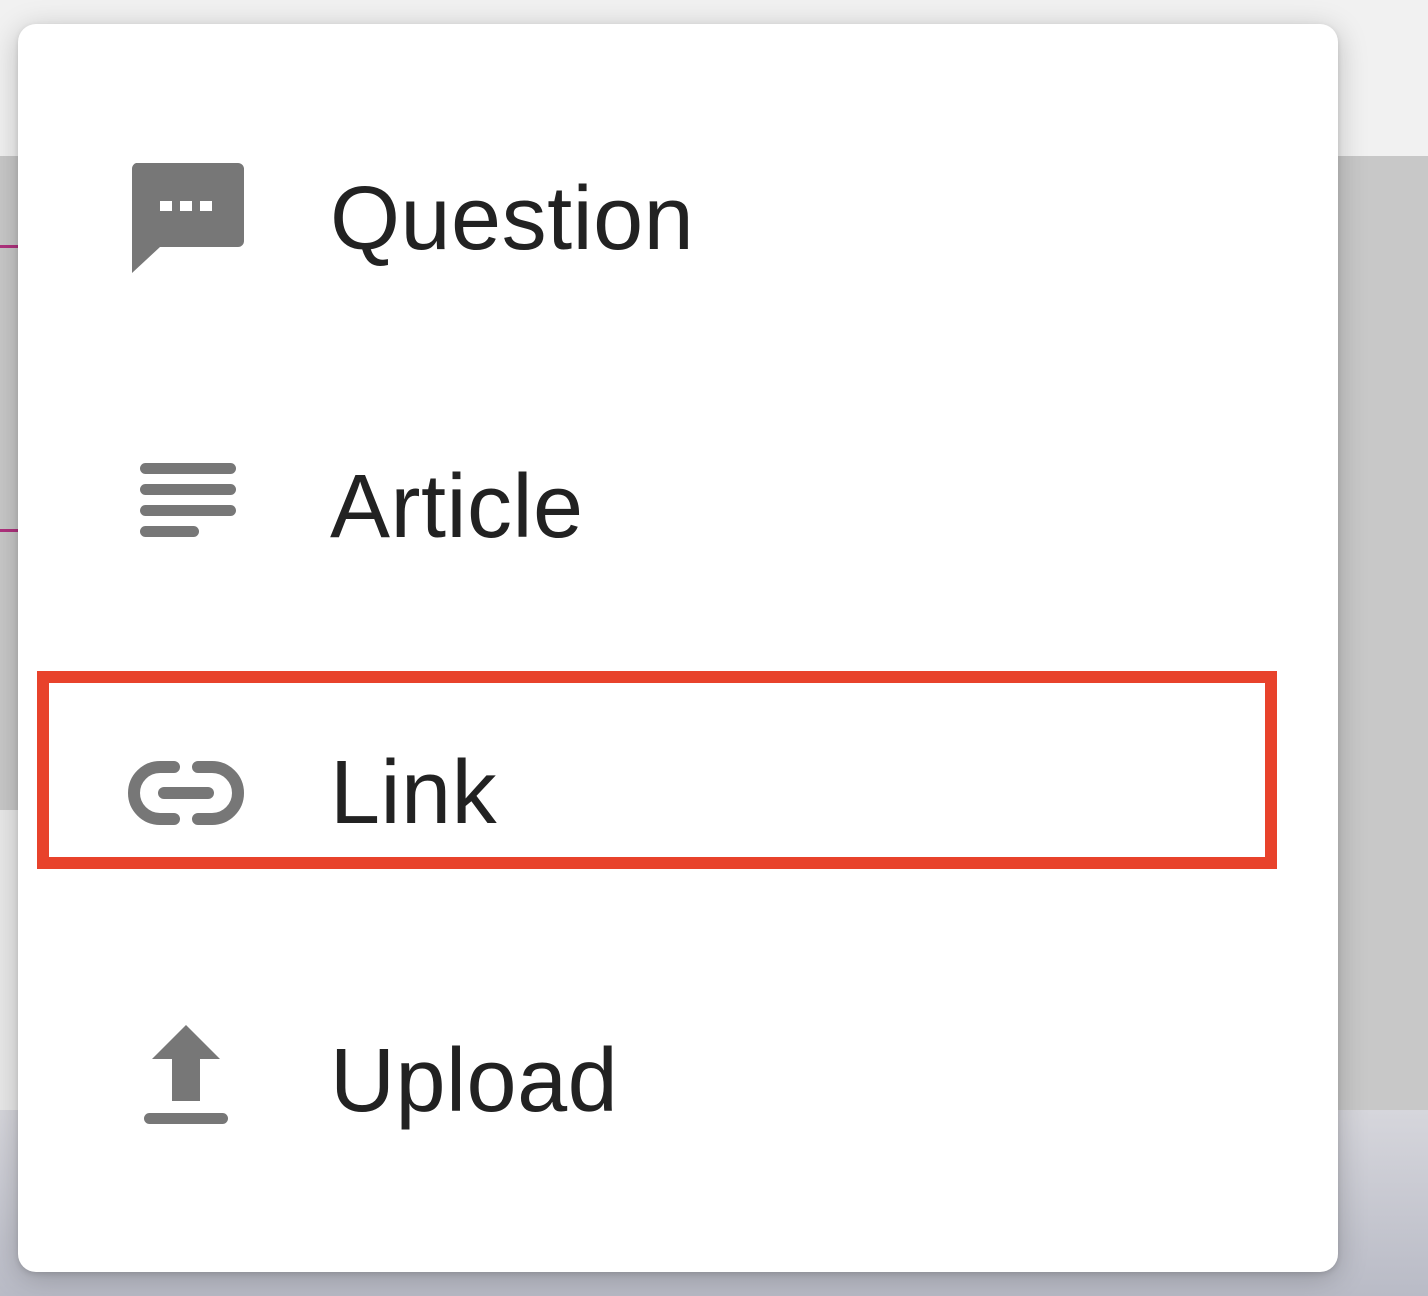 This screenshot has width=1428, height=1296. What do you see at coordinates (186, 1081) in the screenshot?
I see `upload-icon` at bounding box center [186, 1081].